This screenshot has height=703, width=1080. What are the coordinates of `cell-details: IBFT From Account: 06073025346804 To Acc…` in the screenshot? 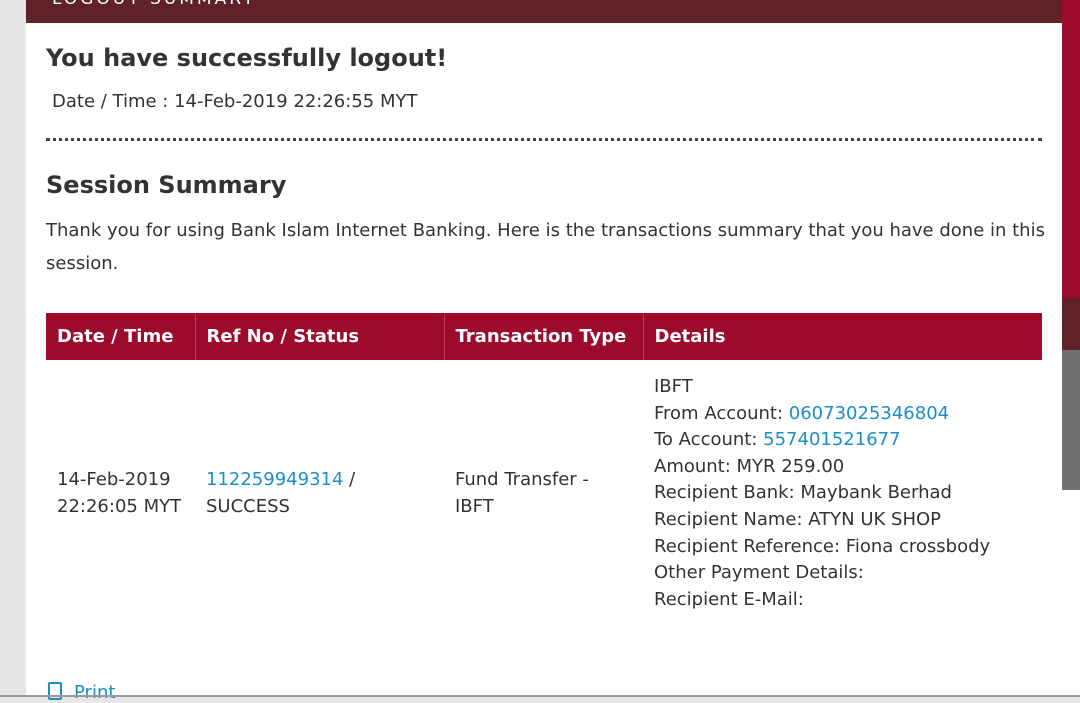 It's located at (842, 494).